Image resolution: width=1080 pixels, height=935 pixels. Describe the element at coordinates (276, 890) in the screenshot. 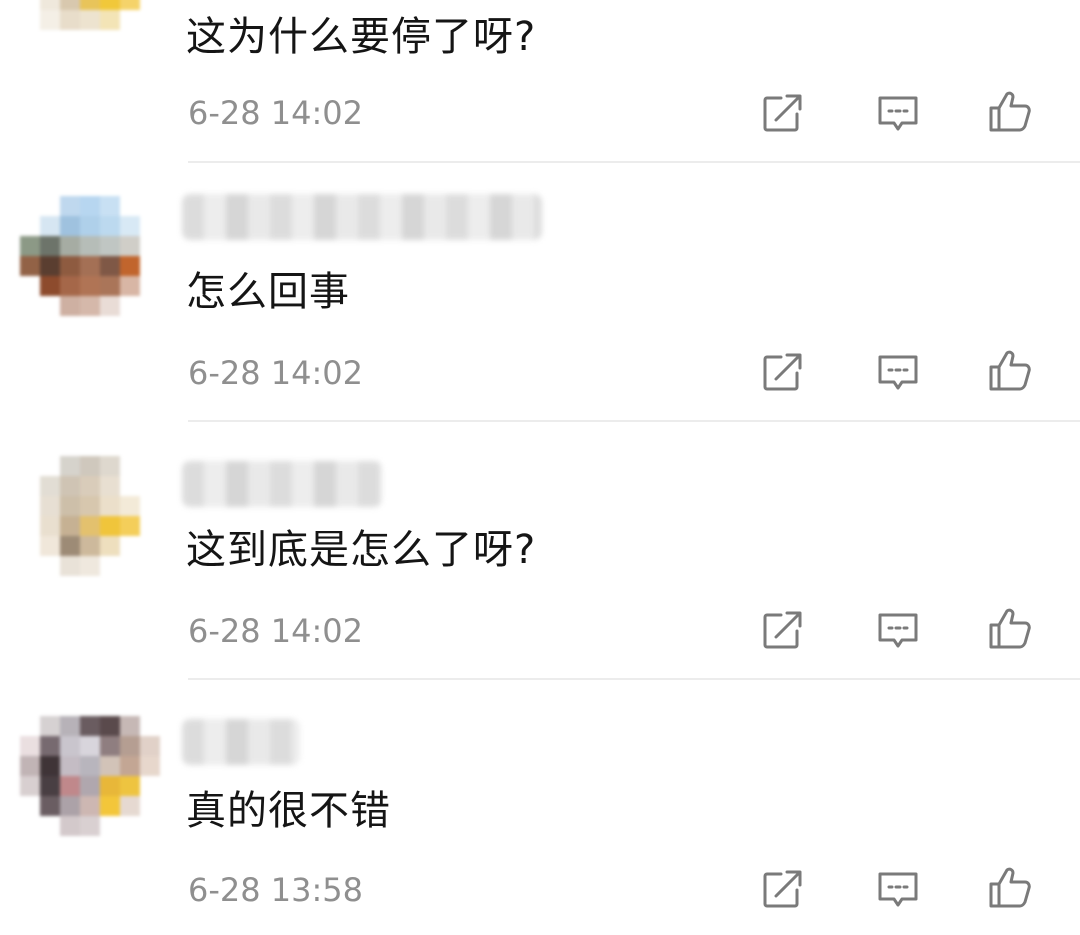

I see `comment-time: 6-28 13:58` at that location.